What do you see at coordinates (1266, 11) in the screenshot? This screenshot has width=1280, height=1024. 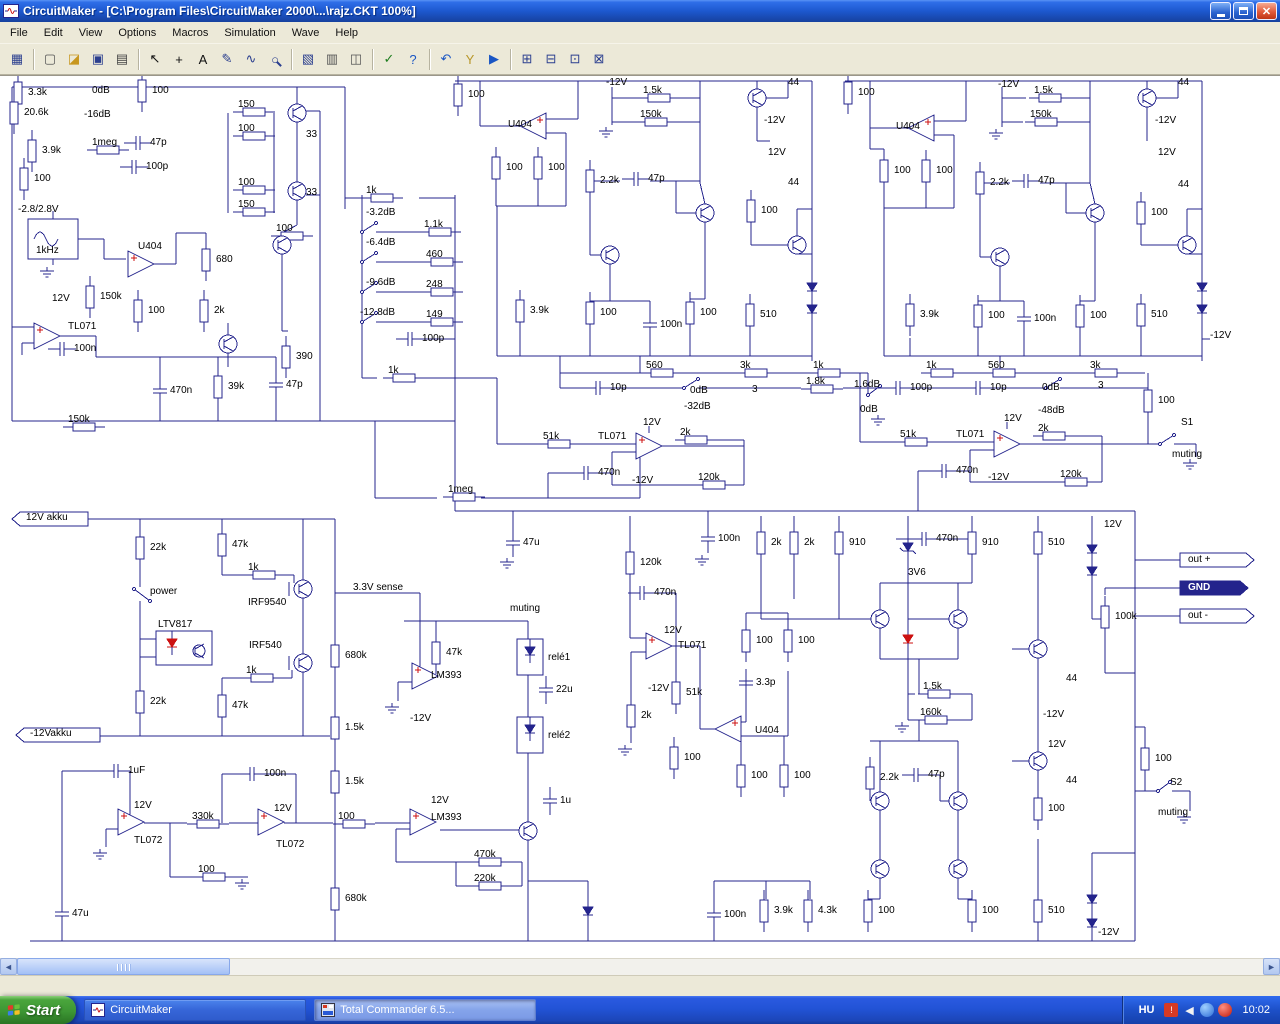 I see `close-button: ✕` at bounding box center [1266, 11].